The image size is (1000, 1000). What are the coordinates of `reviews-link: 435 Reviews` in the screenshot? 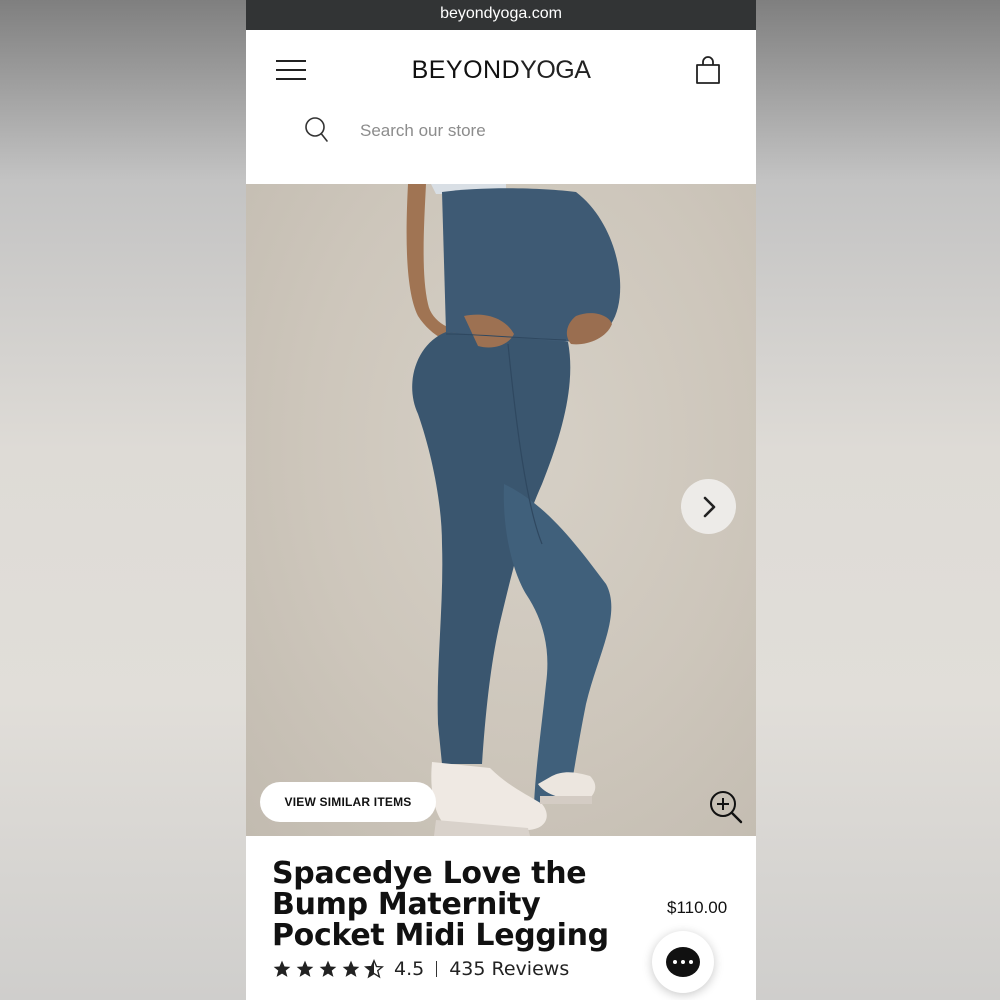 It's located at (509, 969).